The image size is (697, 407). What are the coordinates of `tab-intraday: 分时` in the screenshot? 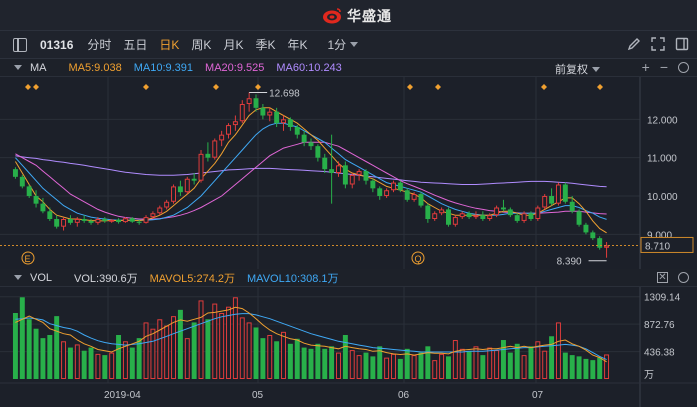 It's located at (99, 44).